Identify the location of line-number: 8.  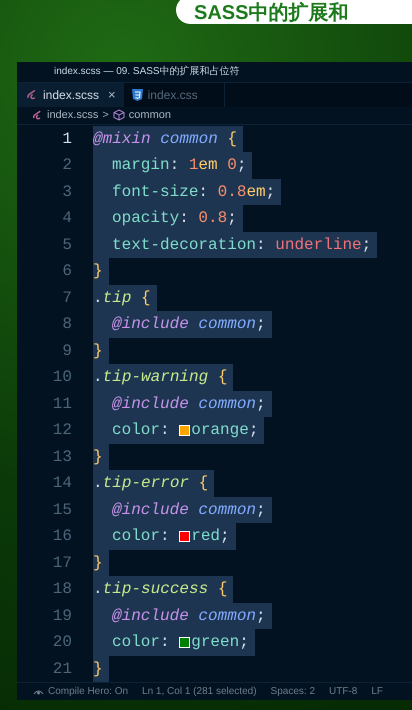
(66, 325).